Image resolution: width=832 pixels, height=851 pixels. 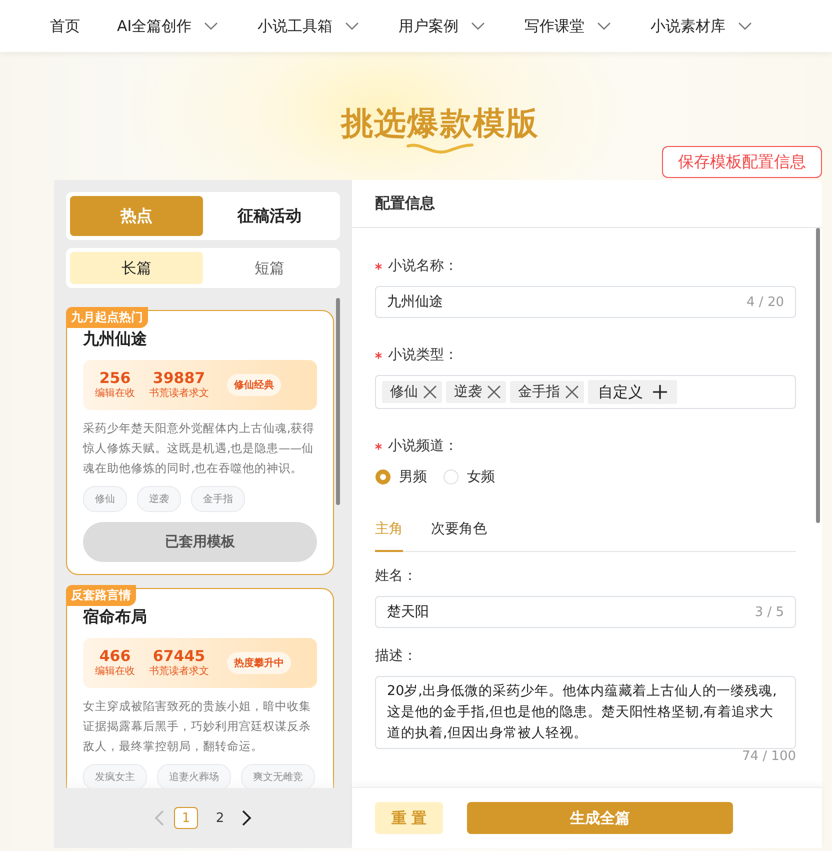 What do you see at coordinates (768, 756) in the screenshot?
I see `character-count: 74 / 100` at bounding box center [768, 756].